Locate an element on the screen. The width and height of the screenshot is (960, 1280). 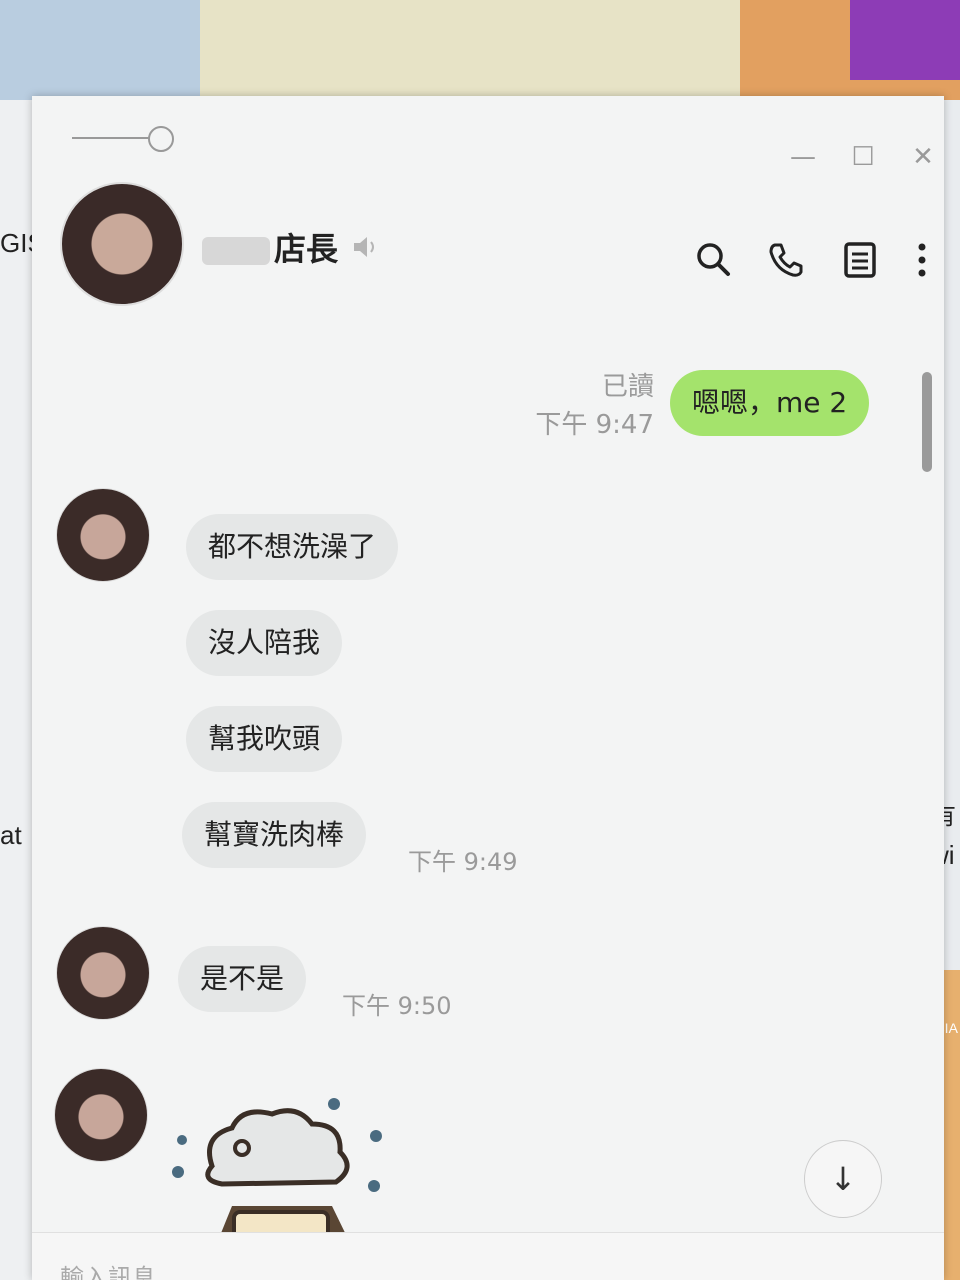
received-message-bubble: 是不是 is located at coordinates (242, 979).